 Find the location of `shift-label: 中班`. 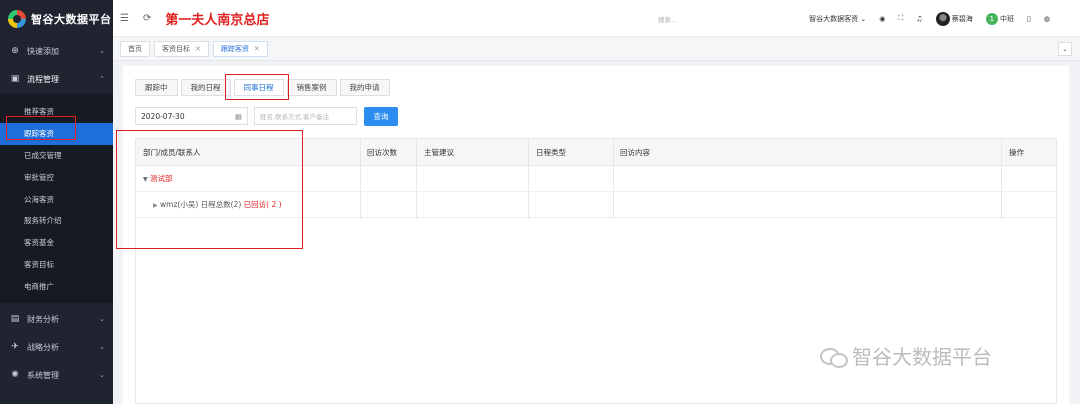

shift-label: 中班 is located at coordinates (1007, 18).